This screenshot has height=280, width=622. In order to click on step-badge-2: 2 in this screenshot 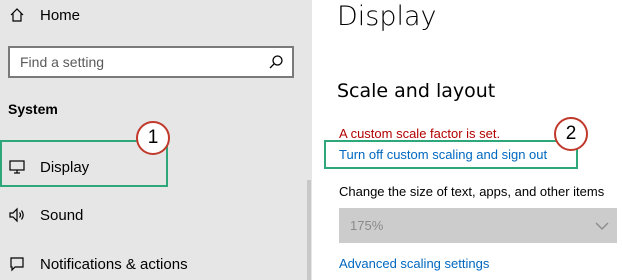, I will do `click(571, 134)`.